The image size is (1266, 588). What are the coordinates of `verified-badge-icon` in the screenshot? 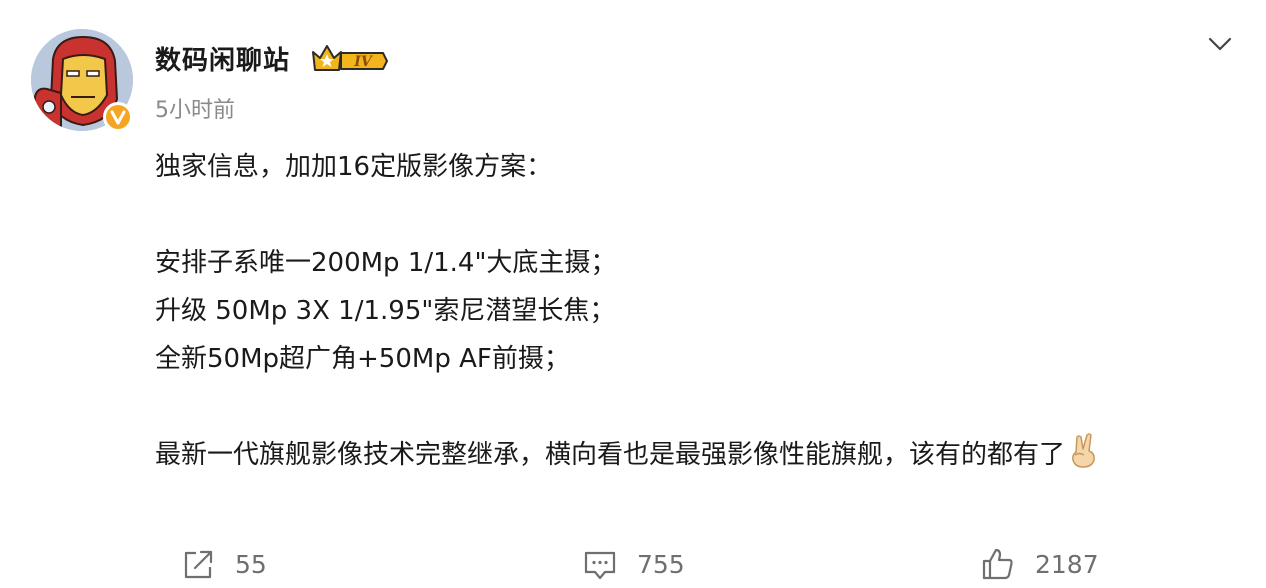 It's located at (118, 117).